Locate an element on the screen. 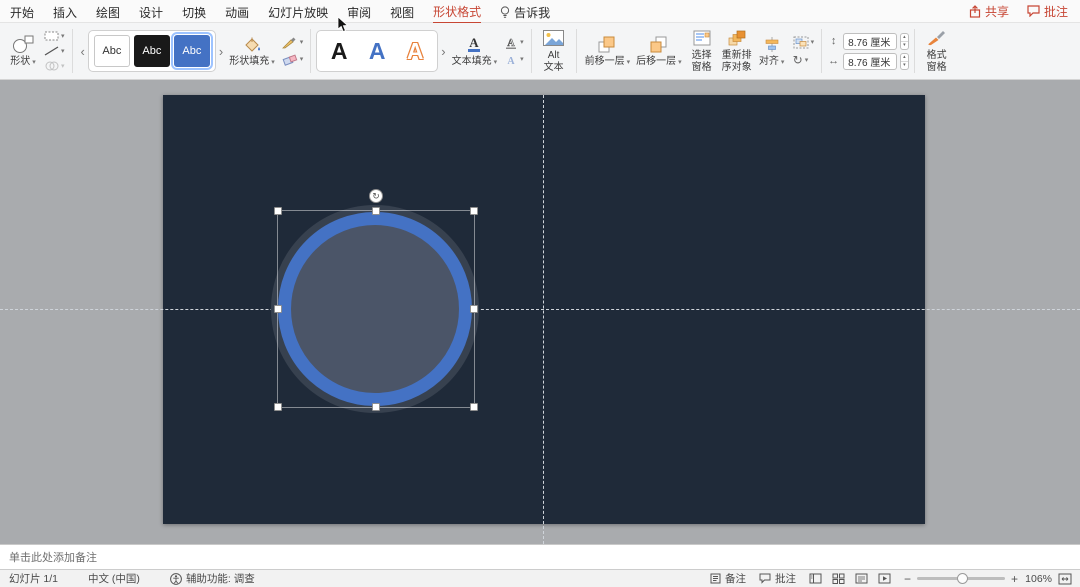  text-outline-button: A ▾ is located at coordinates (514, 43).